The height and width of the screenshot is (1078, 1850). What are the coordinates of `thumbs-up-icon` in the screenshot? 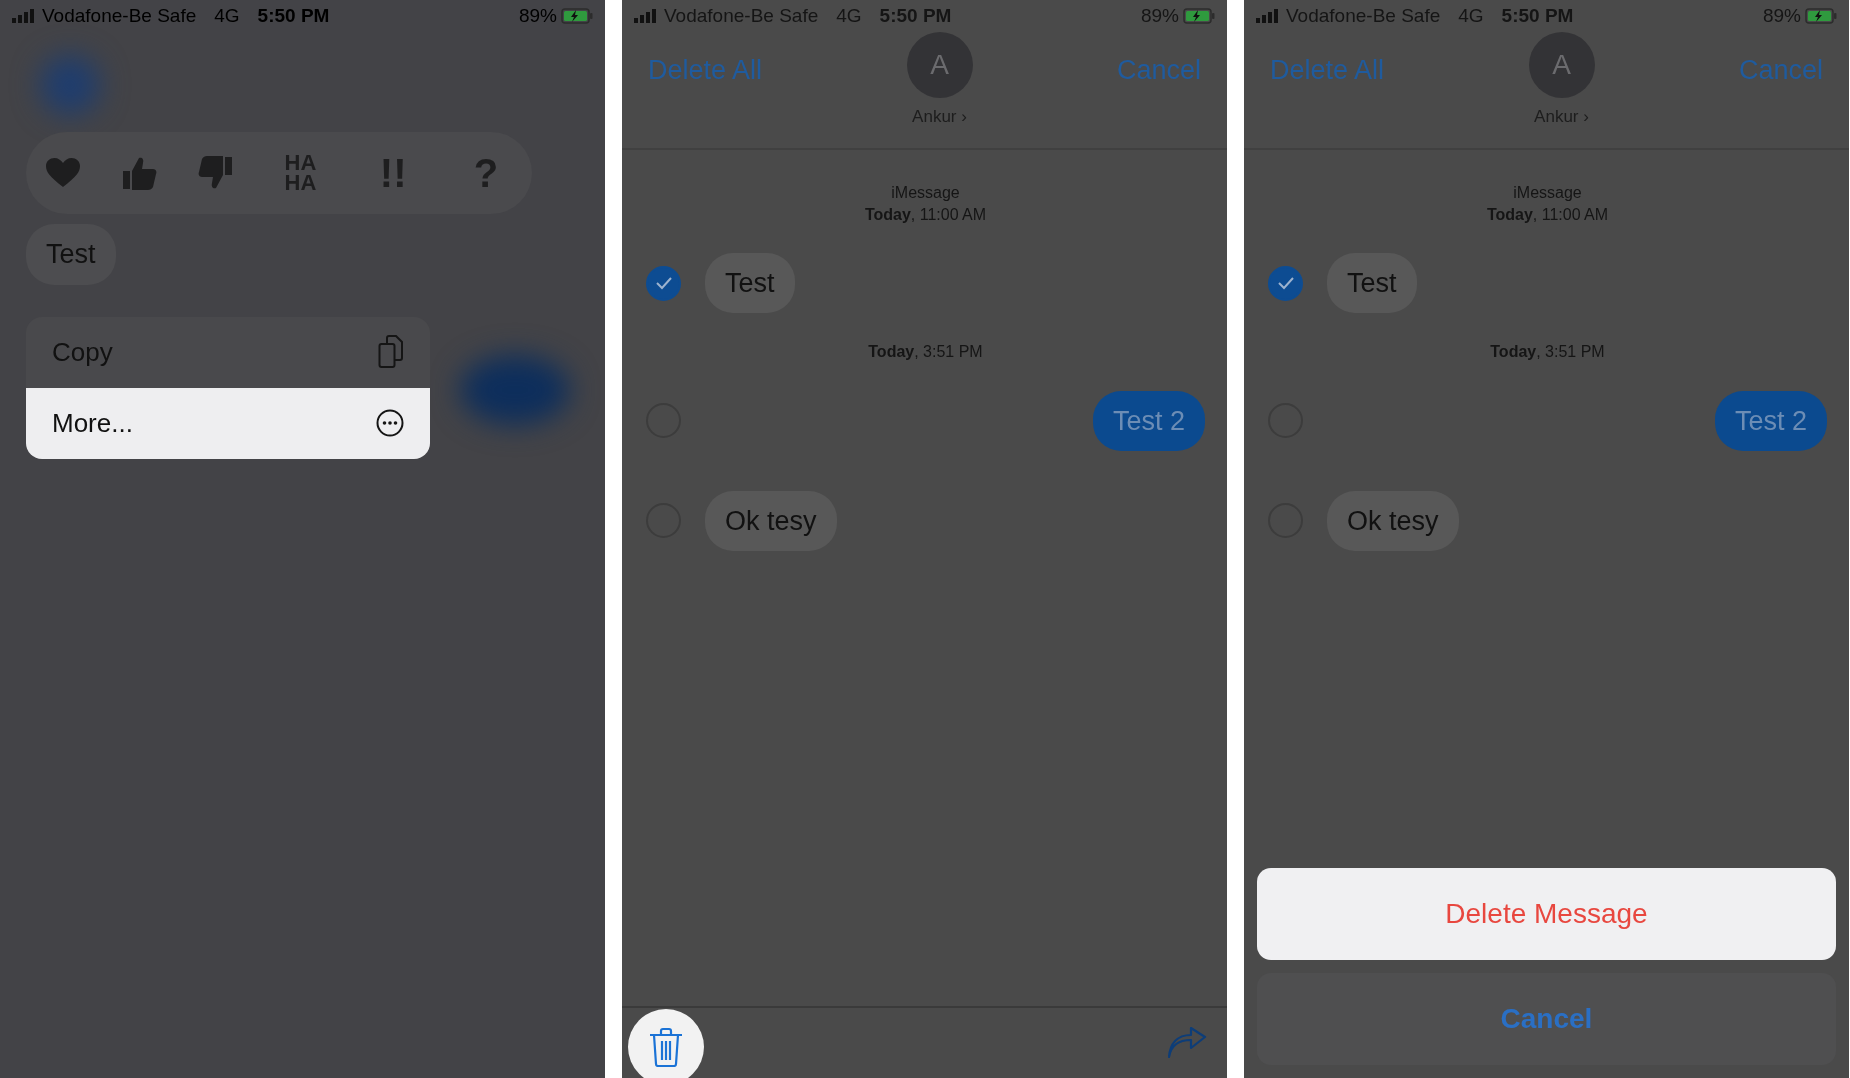 It's located at (138, 173).